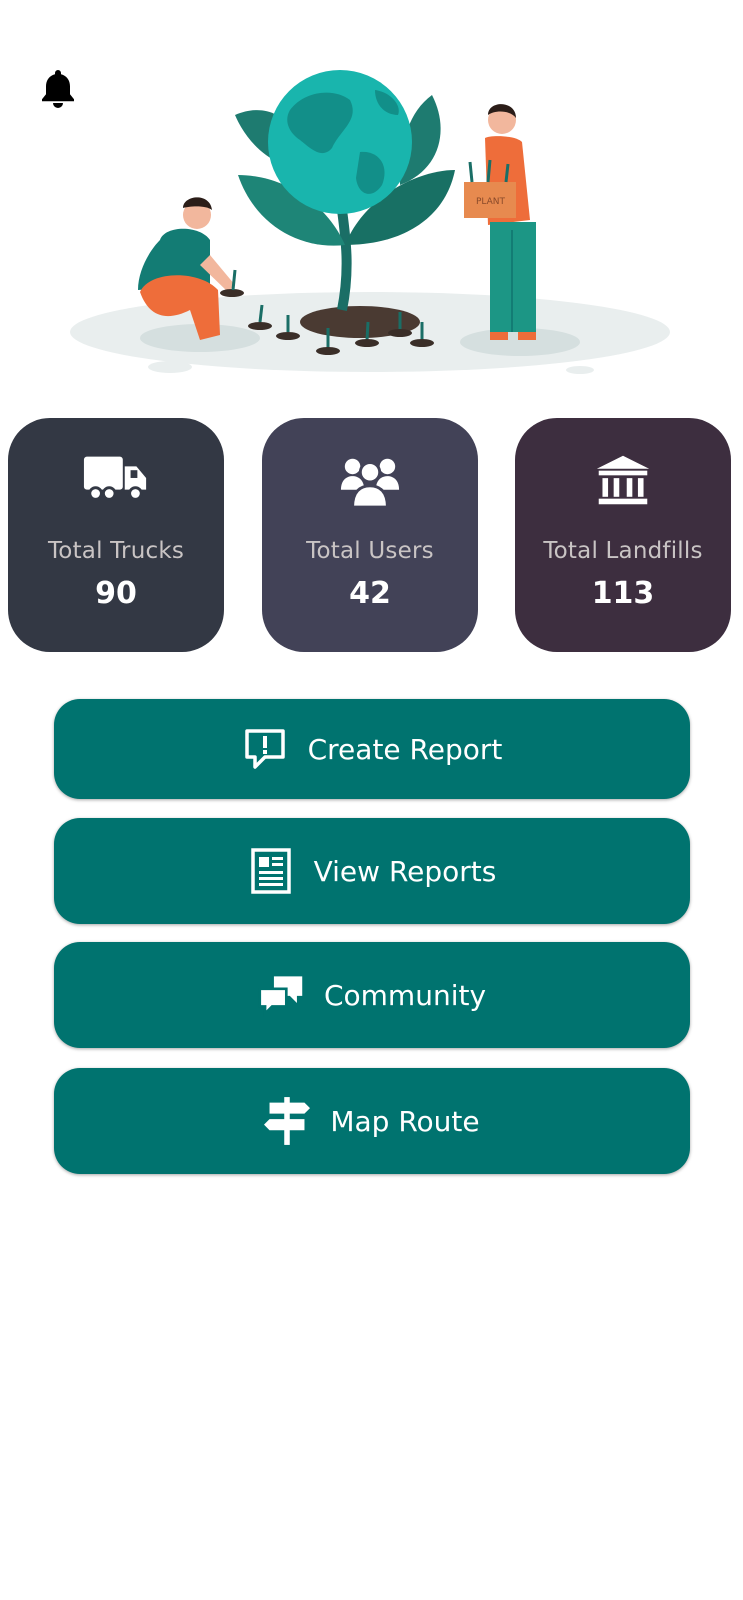  Describe the element at coordinates (370, 551) in the screenshot. I see `stat-label: Total Users` at that location.